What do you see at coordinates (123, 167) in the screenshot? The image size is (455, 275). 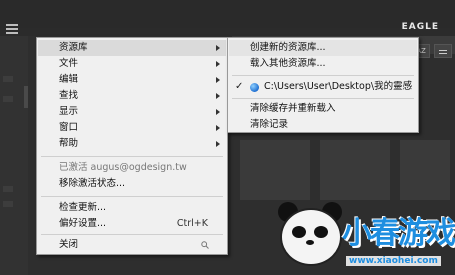 I see `activation-label: 已激活 augus@ogdesign.tw` at bounding box center [123, 167].